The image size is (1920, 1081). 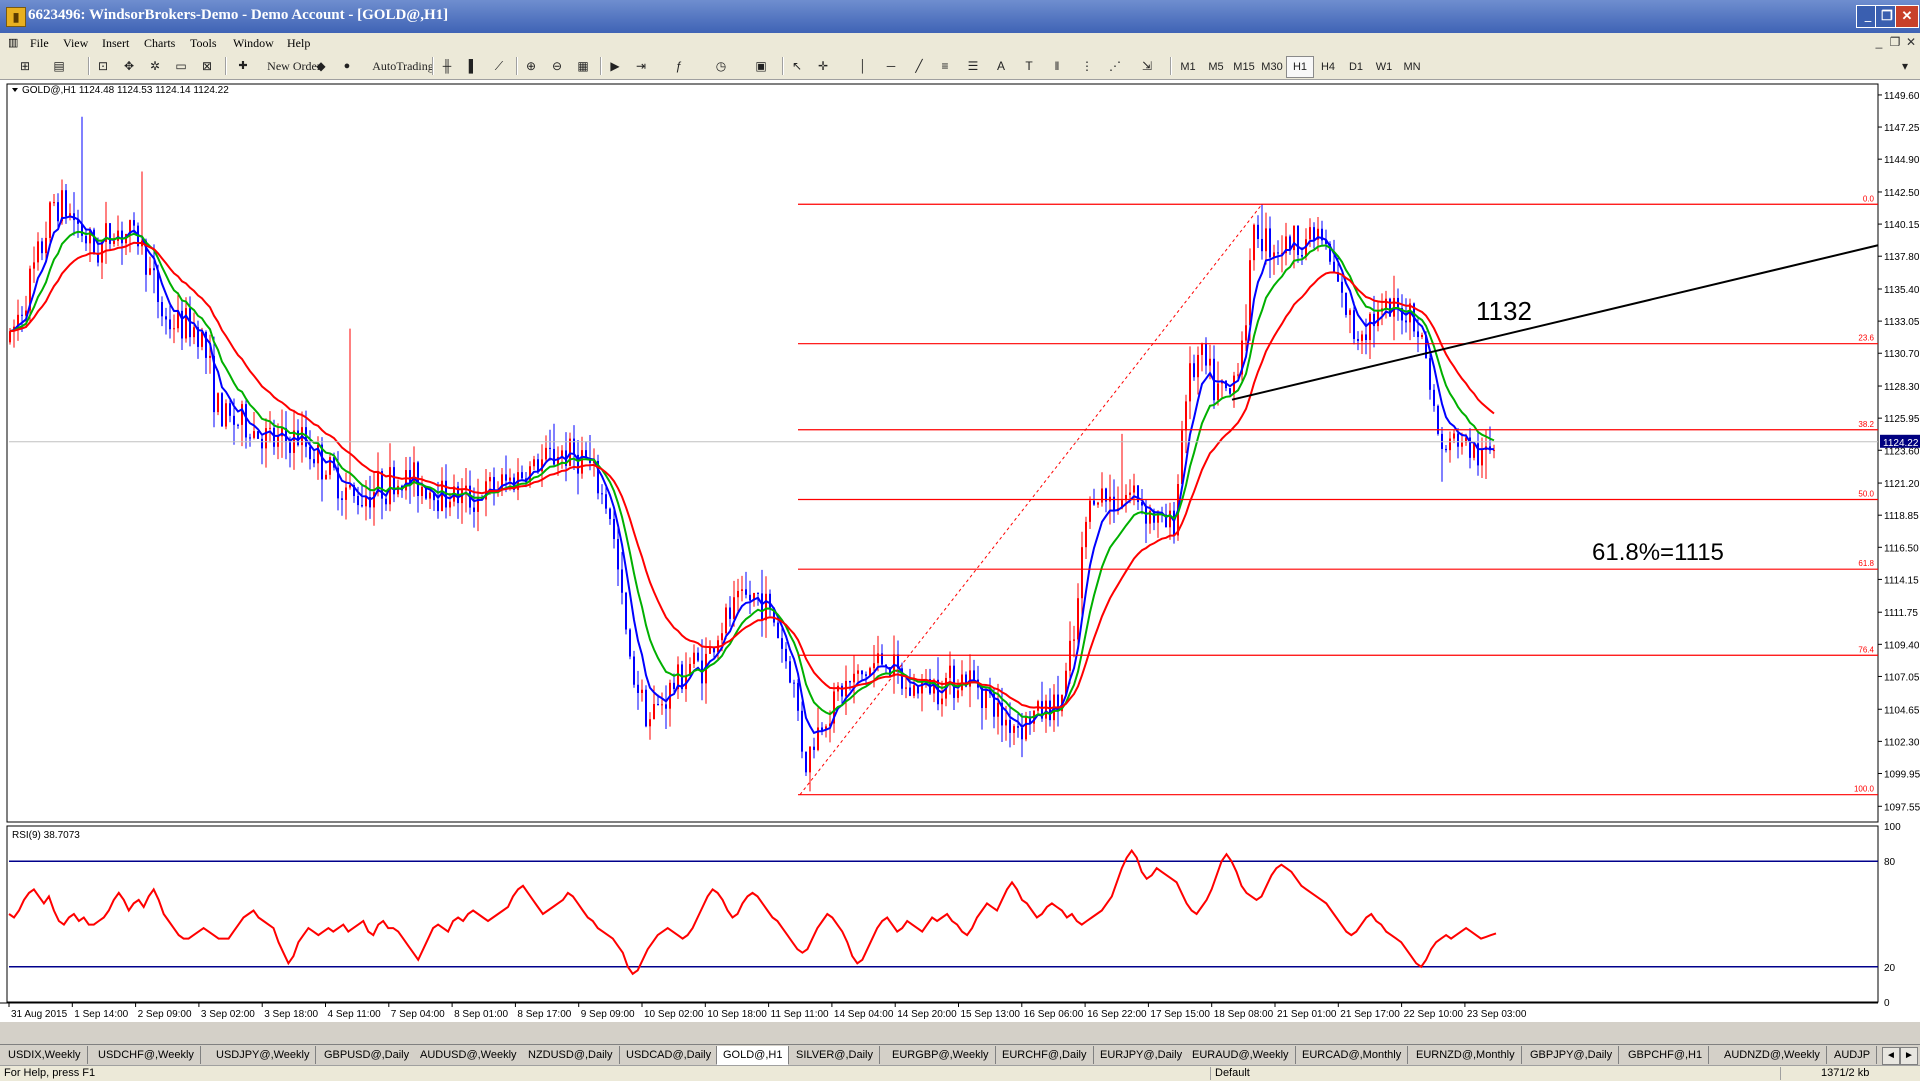 What do you see at coordinates (721, 66) in the screenshot?
I see `periods-icon: ◷` at bounding box center [721, 66].